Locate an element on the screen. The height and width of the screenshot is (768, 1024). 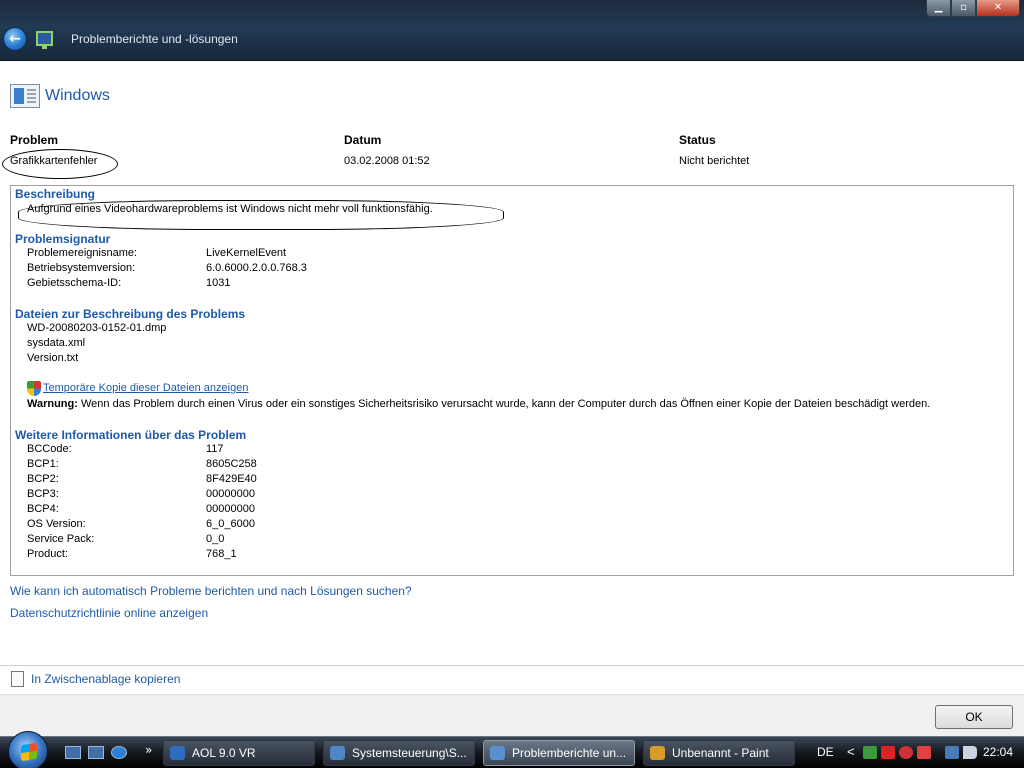
taskbar-item-paint: Unbenannt - Paint is located at coordinates (719, 753).